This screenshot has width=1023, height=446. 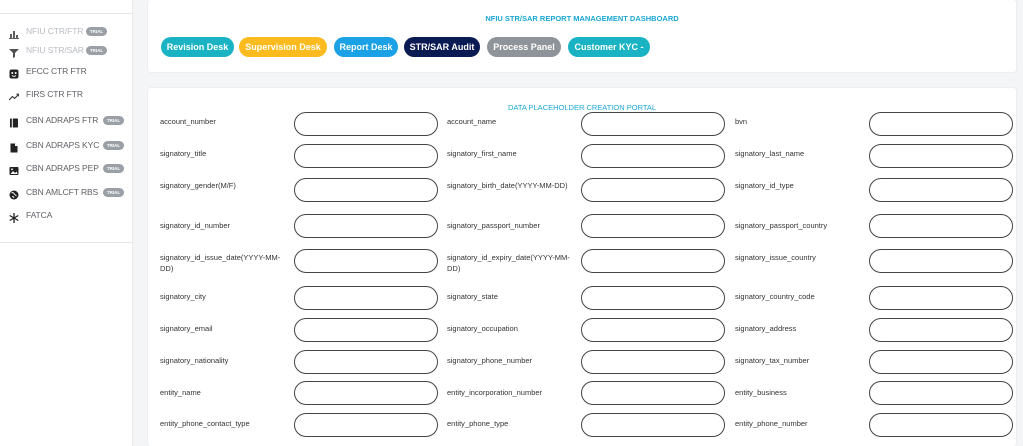 What do you see at coordinates (941, 226) in the screenshot?
I see `signatory-passport-country-input` at bounding box center [941, 226].